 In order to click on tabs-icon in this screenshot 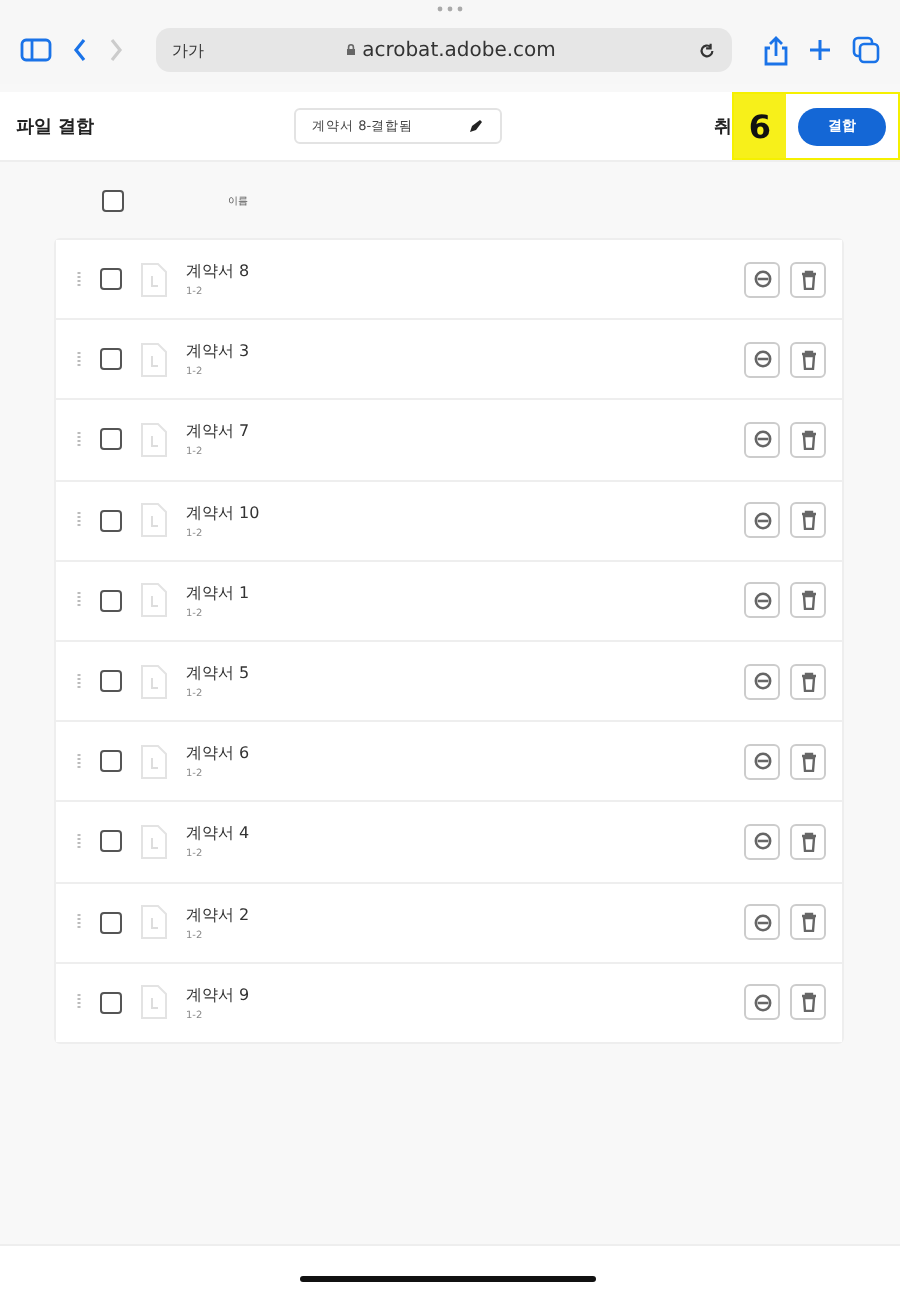, I will do `click(866, 50)`.